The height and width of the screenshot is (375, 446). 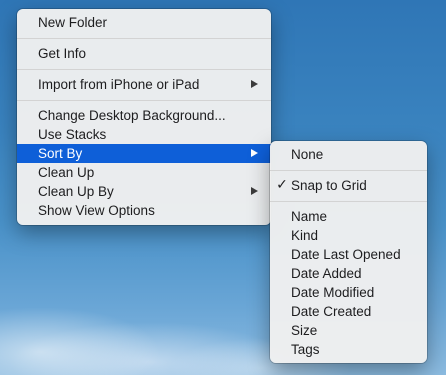 I want to click on sort-item-size: Size, so click(x=348, y=330).